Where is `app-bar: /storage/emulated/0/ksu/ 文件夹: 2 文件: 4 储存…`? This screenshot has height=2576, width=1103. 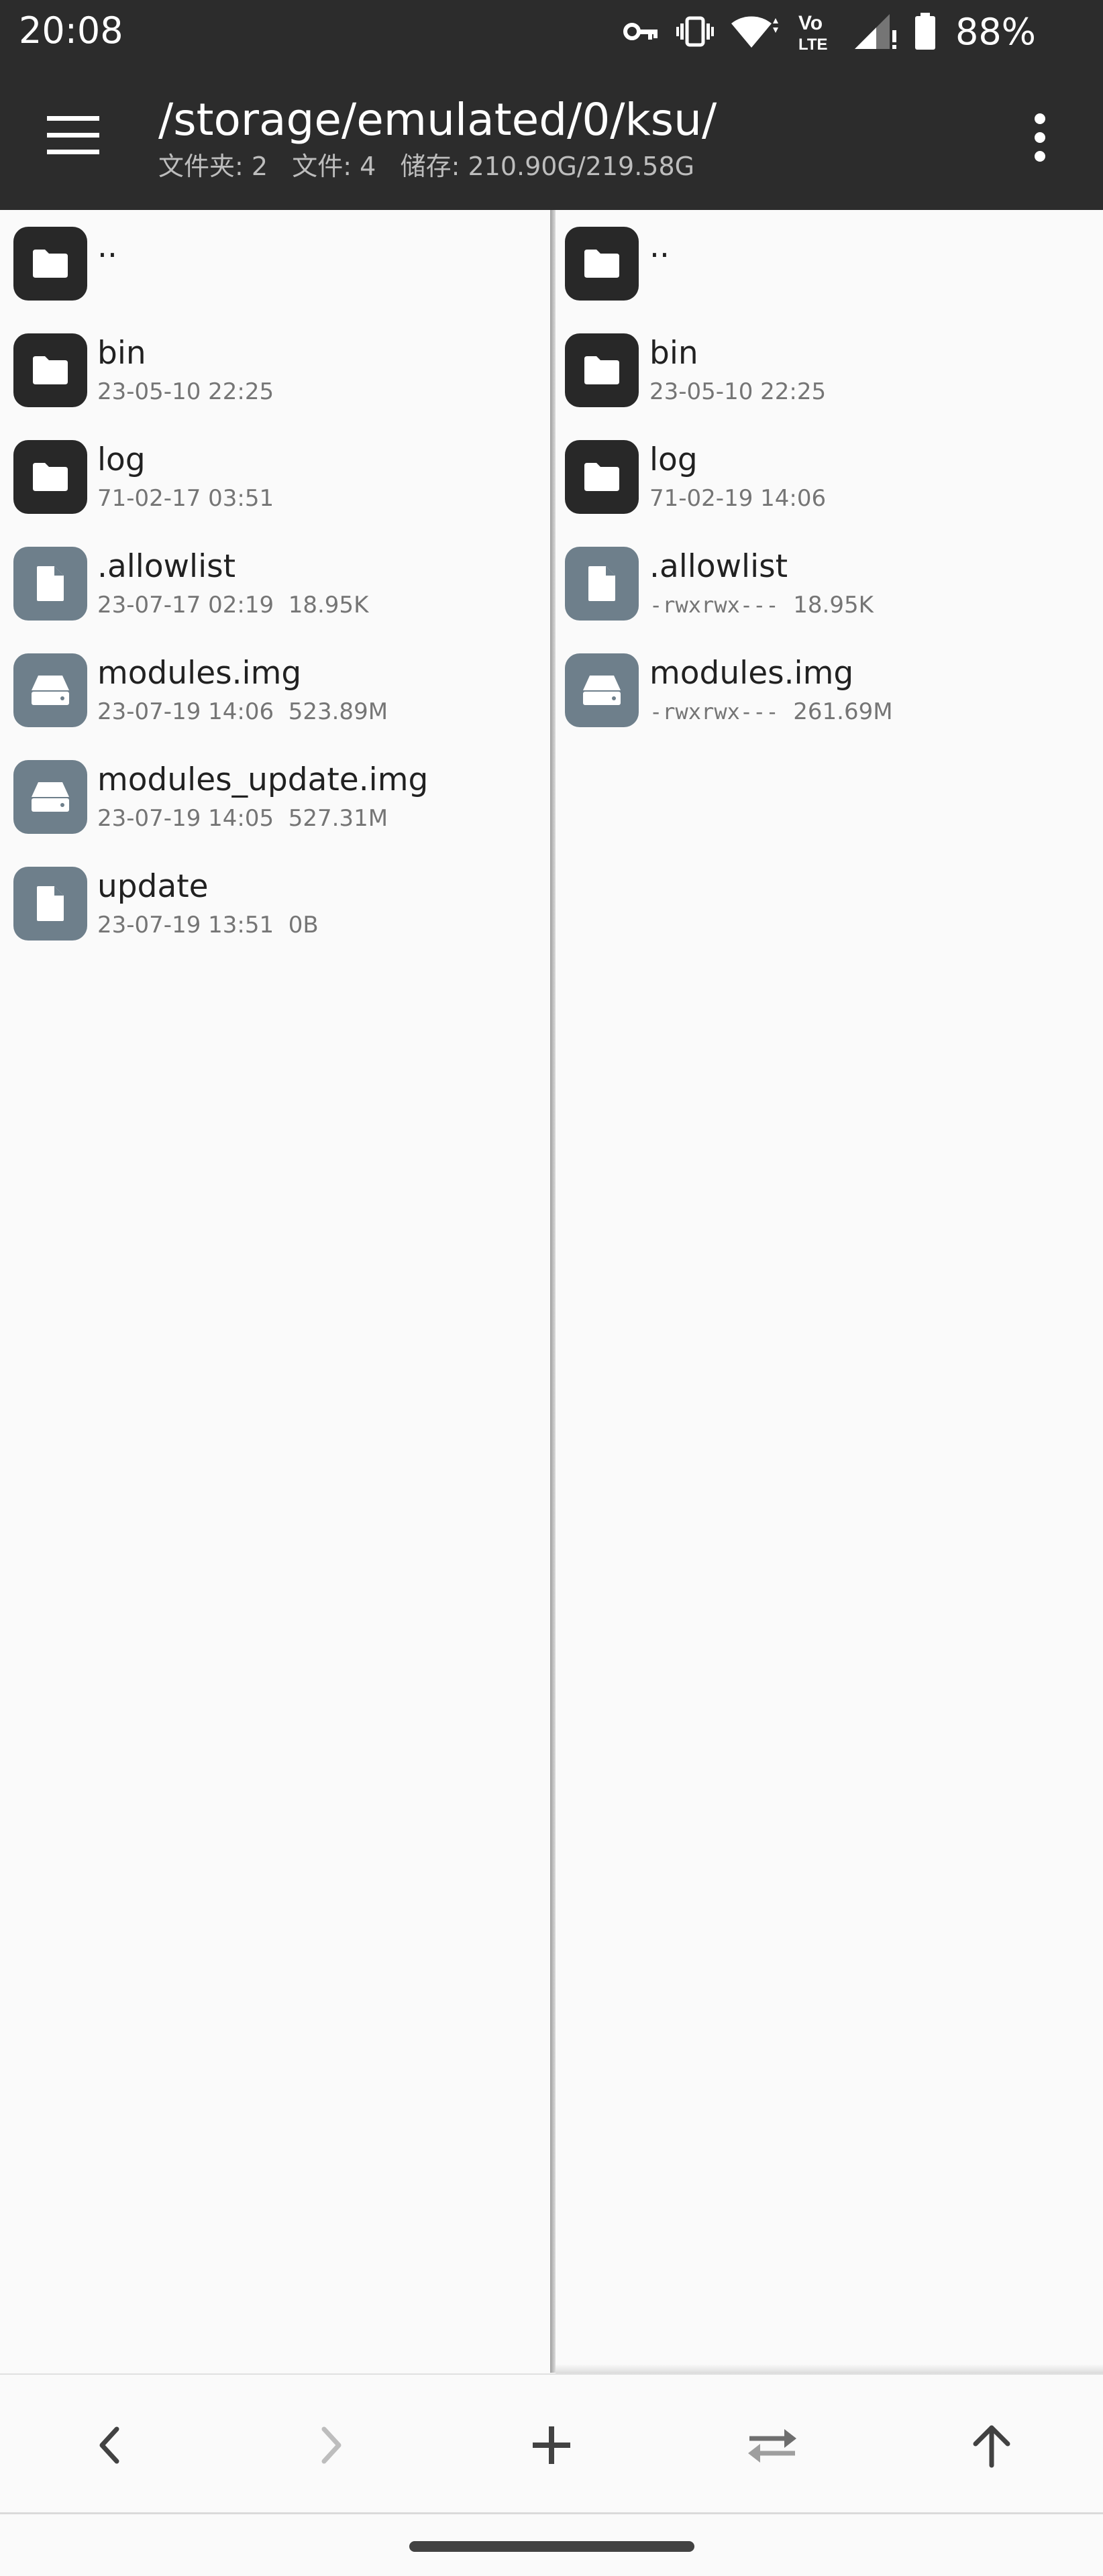 app-bar: /storage/emulated/0/ksu/ 文件夹: 2 文件: 4 储存… is located at coordinates (551, 137).